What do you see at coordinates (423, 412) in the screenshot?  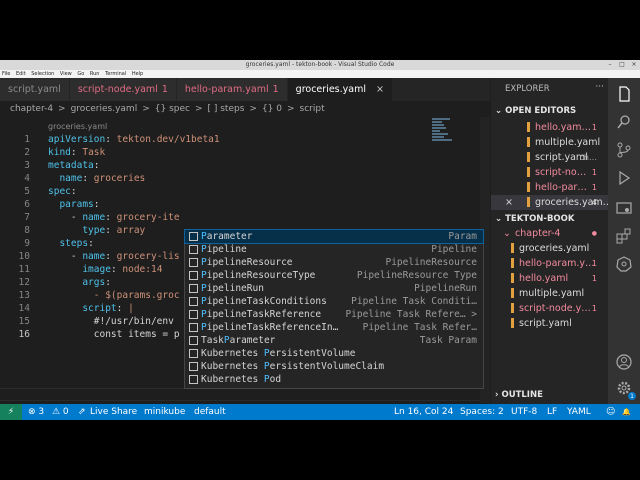 I see `cursor-position: Ln 16, Col 24` at bounding box center [423, 412].